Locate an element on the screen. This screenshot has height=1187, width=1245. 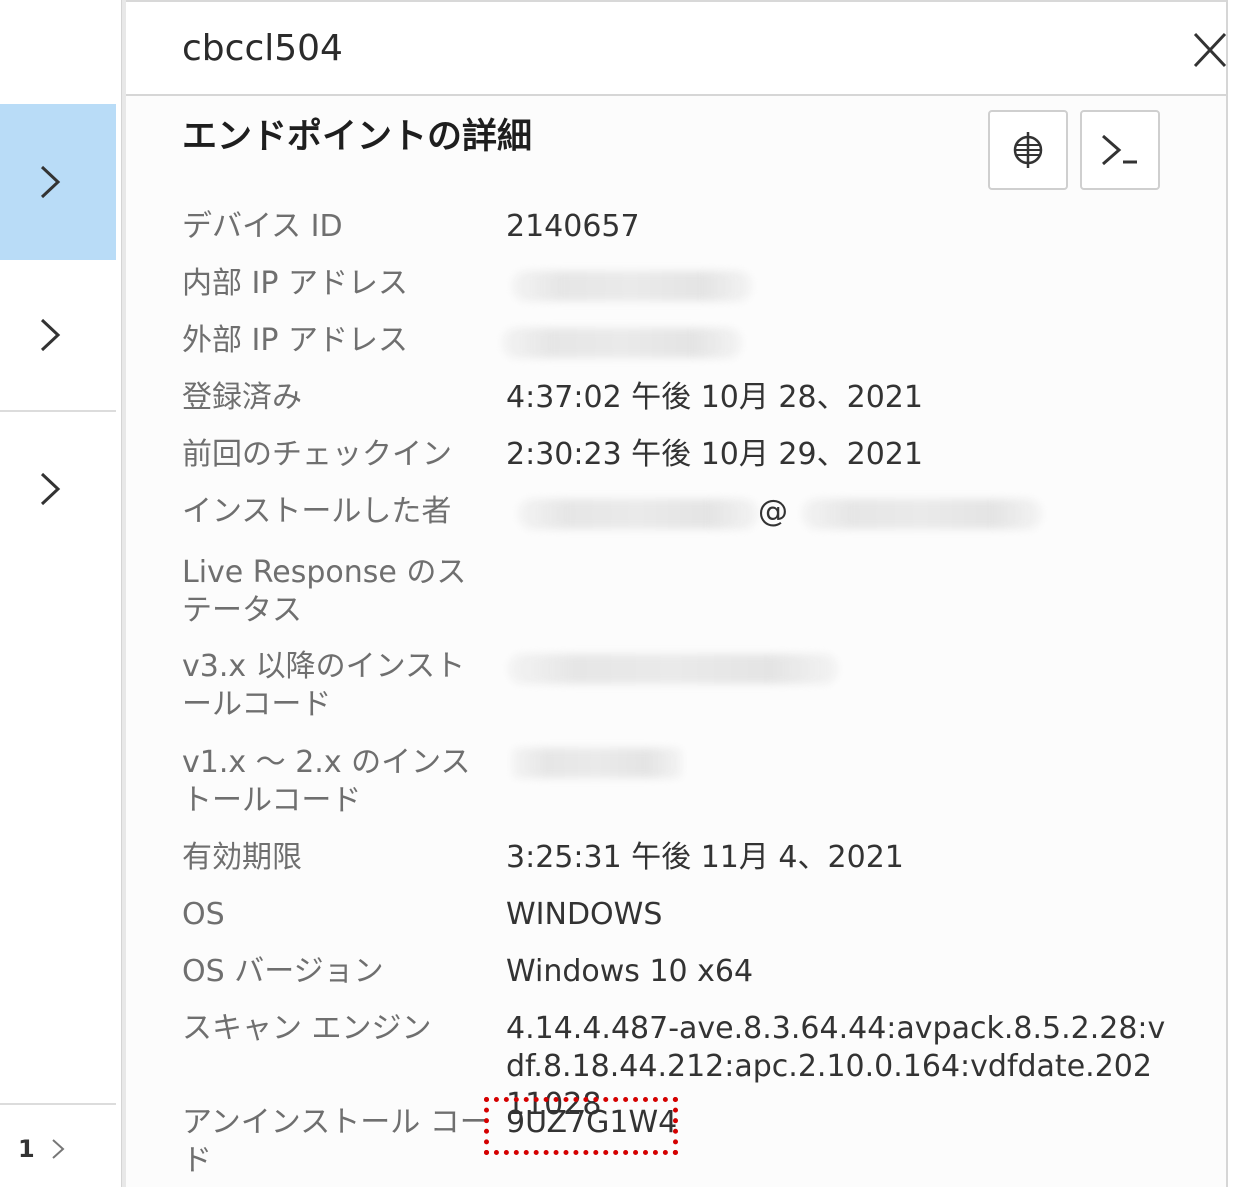
detail-label: OS is located at coordinates (203, 914).